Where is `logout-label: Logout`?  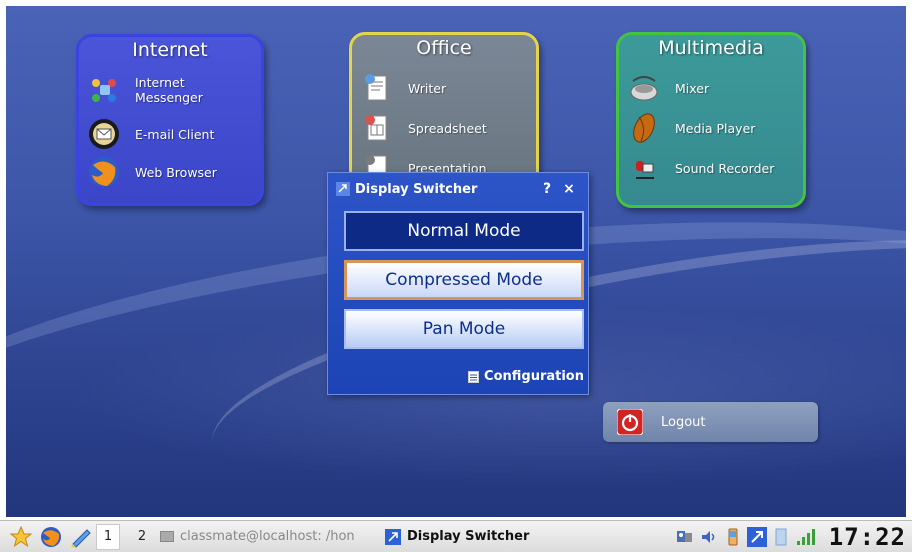
logout-label: Logout is located at coordinates (683, 422).